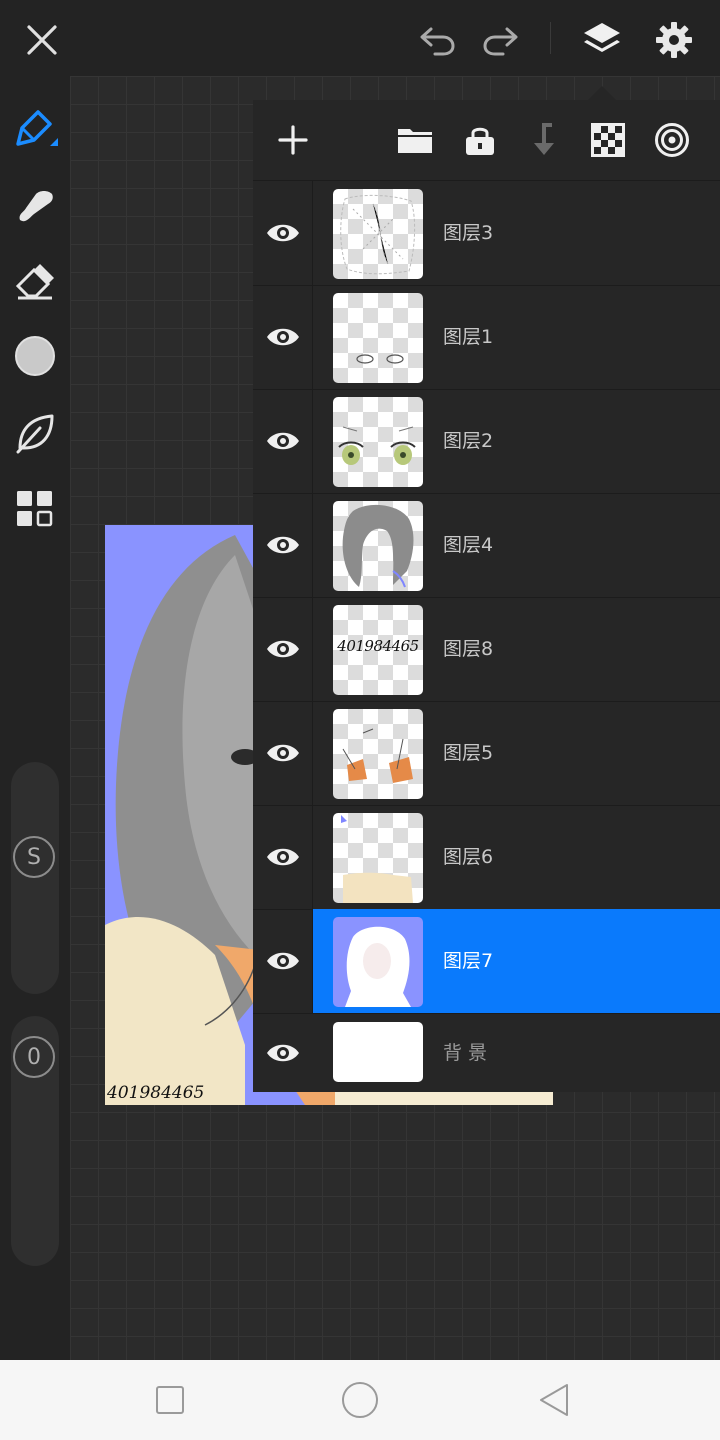 The image size is (720, 1440). What do you see at coordinates (35, 509) in the screenshot?
I see `grid-icon` at bounding box center [35, 509].